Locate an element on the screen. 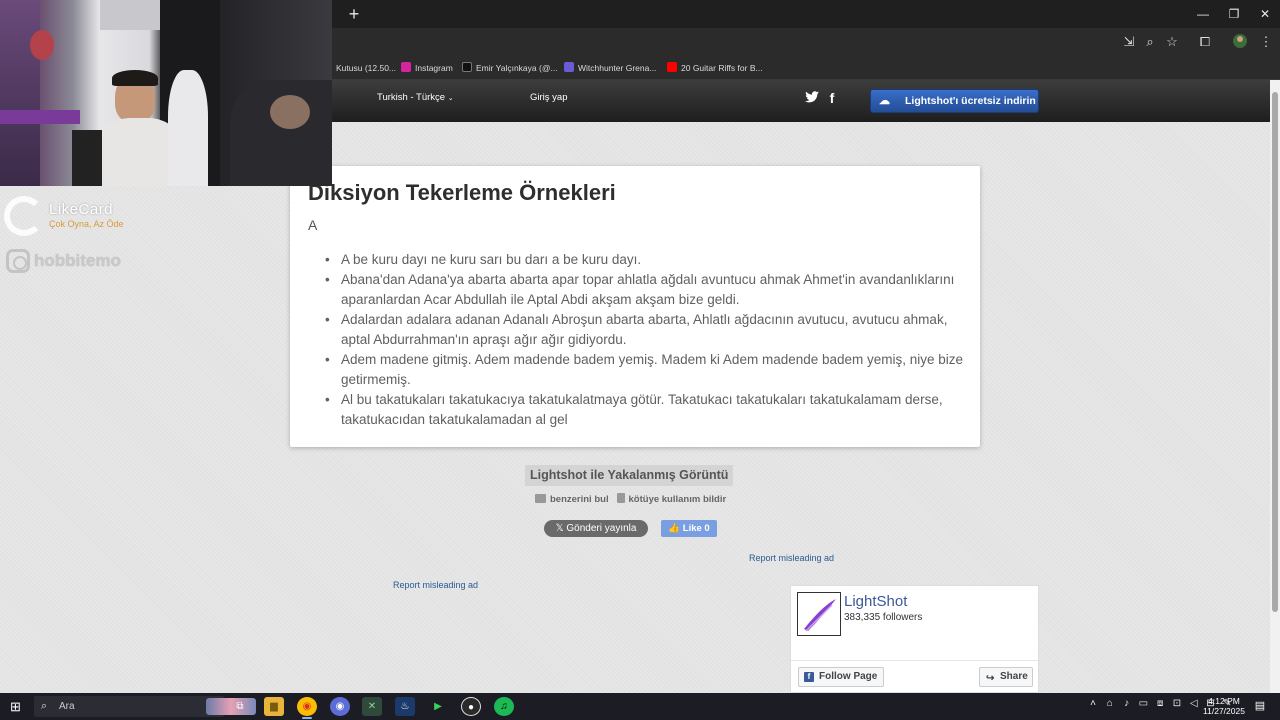 The height and width of the screenshot is (720, 1280). microphone-icon: ♪ is located at coordinates (1127, 703).